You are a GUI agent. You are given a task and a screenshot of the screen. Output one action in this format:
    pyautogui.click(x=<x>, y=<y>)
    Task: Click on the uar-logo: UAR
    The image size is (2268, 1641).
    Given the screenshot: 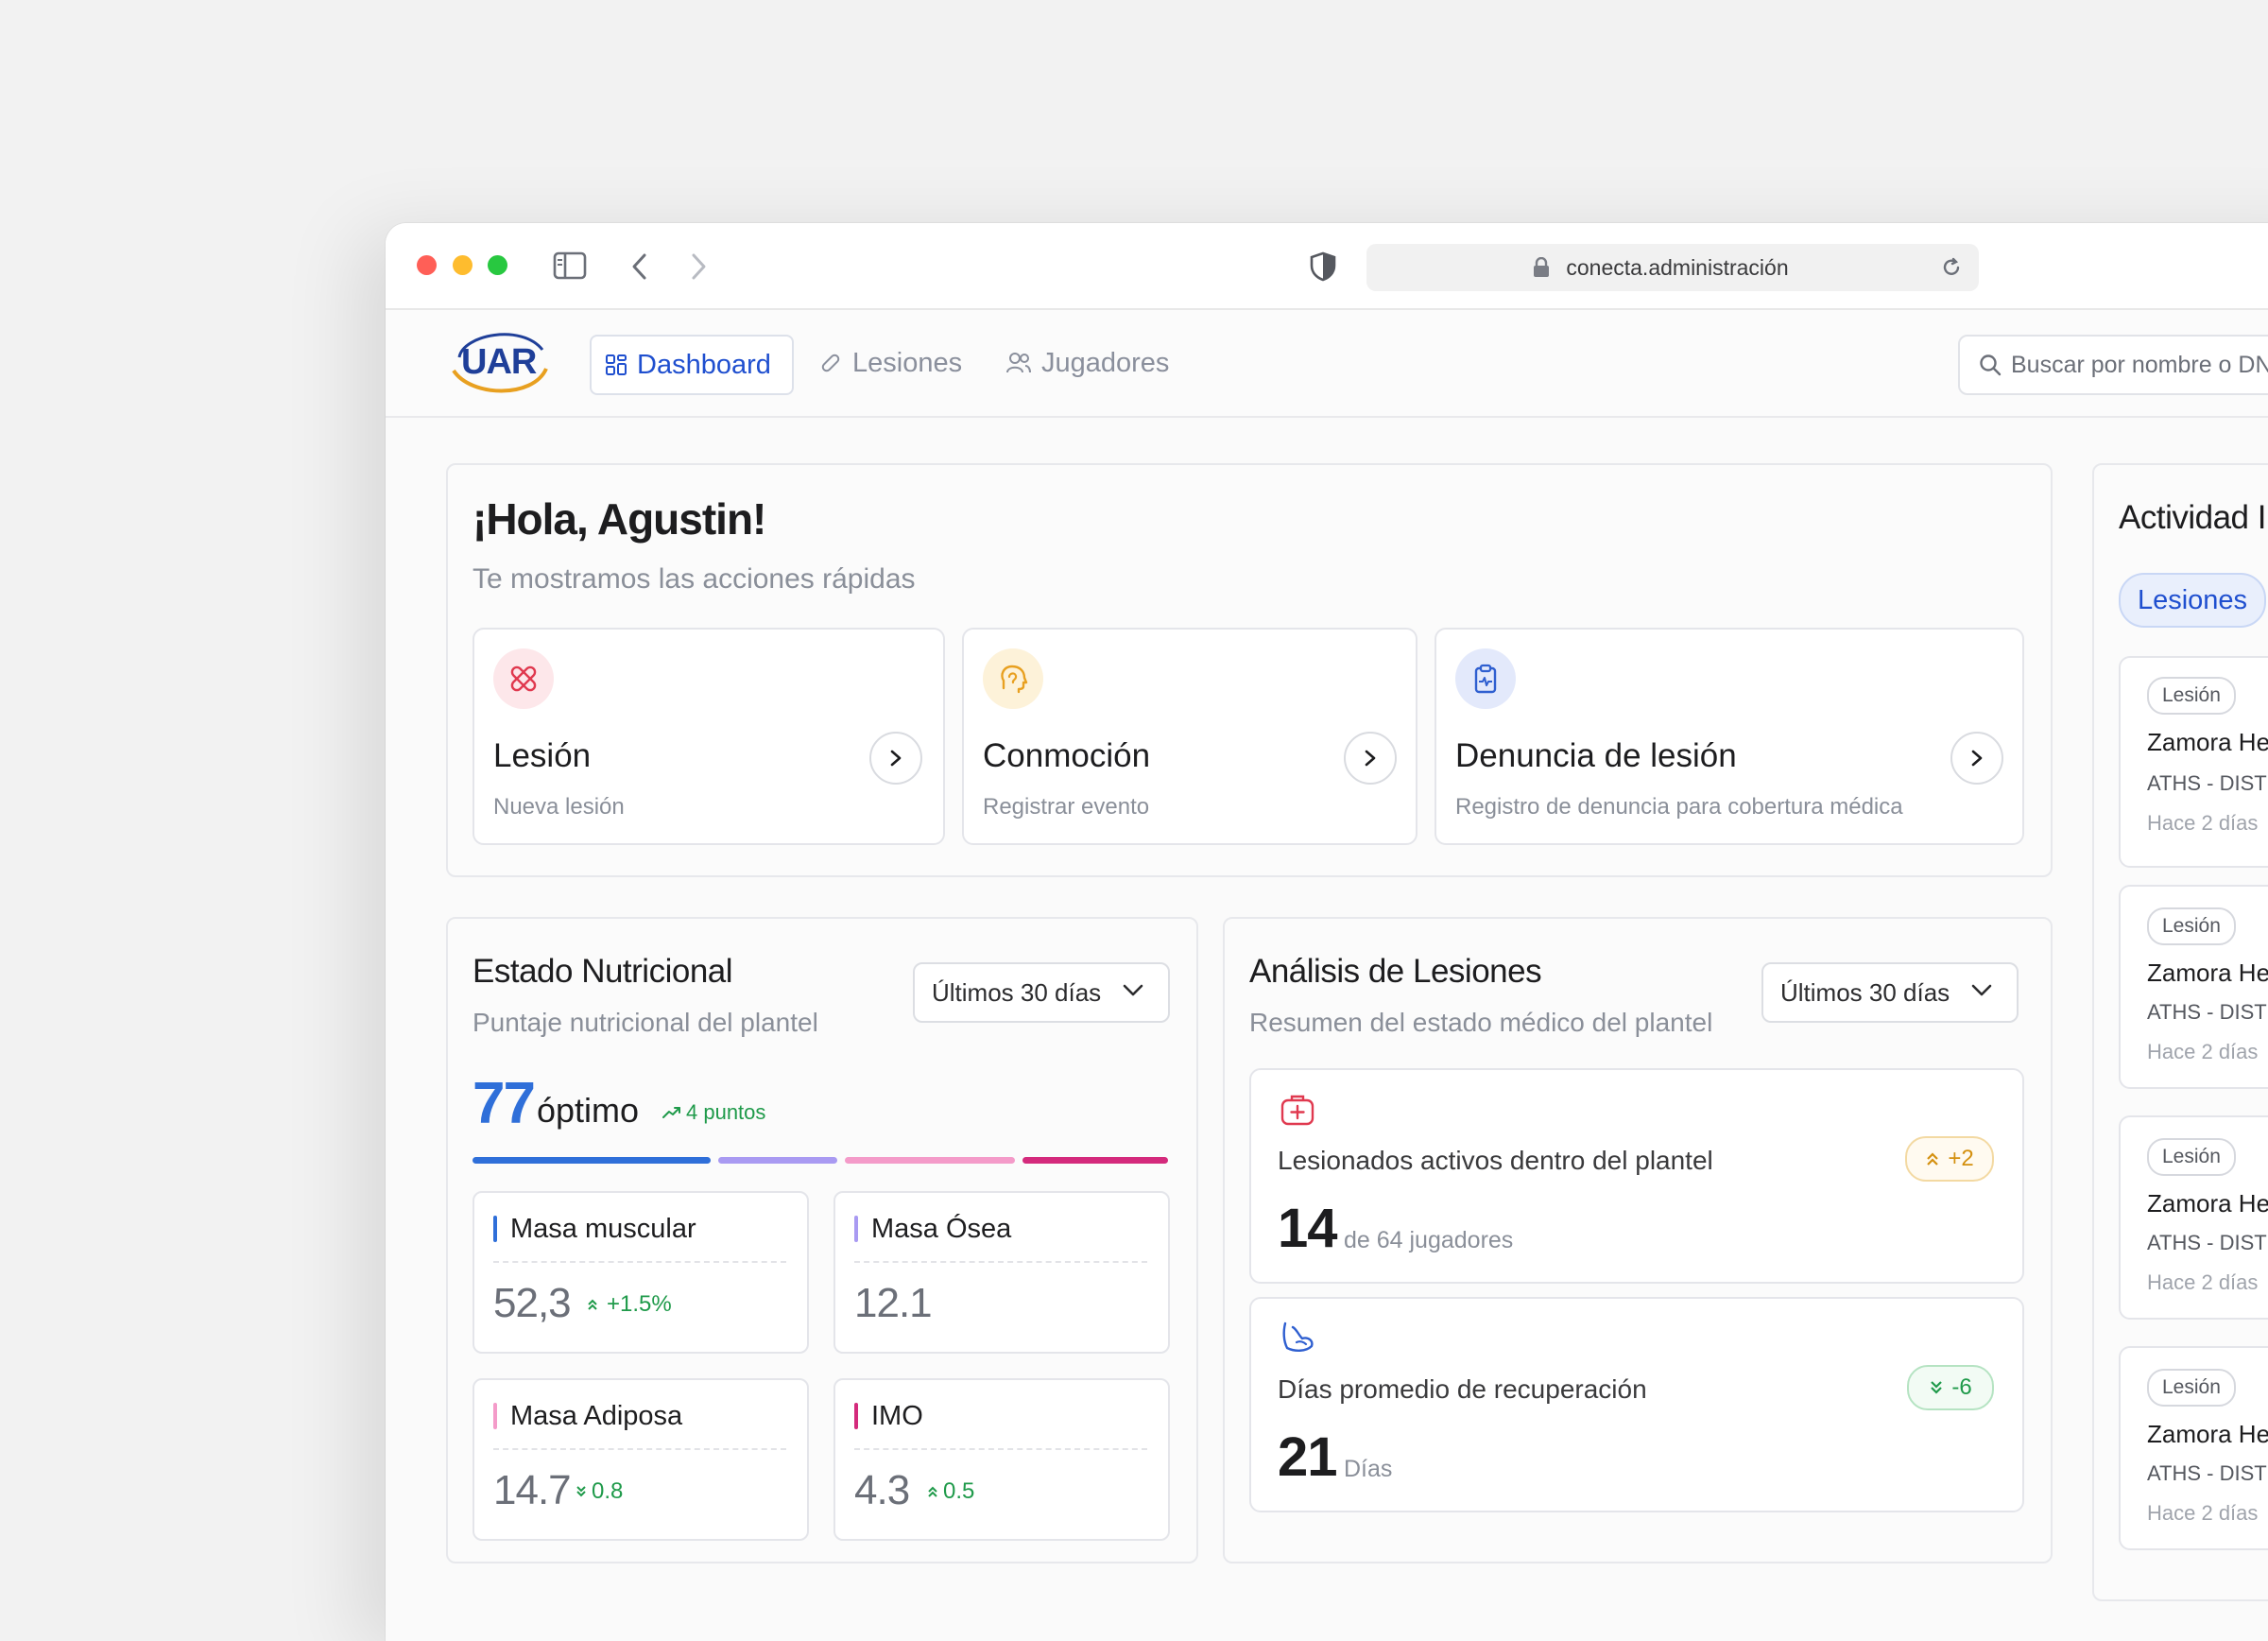 What is the action you would take?
    pyautogui.click(x=500, y=361)
    